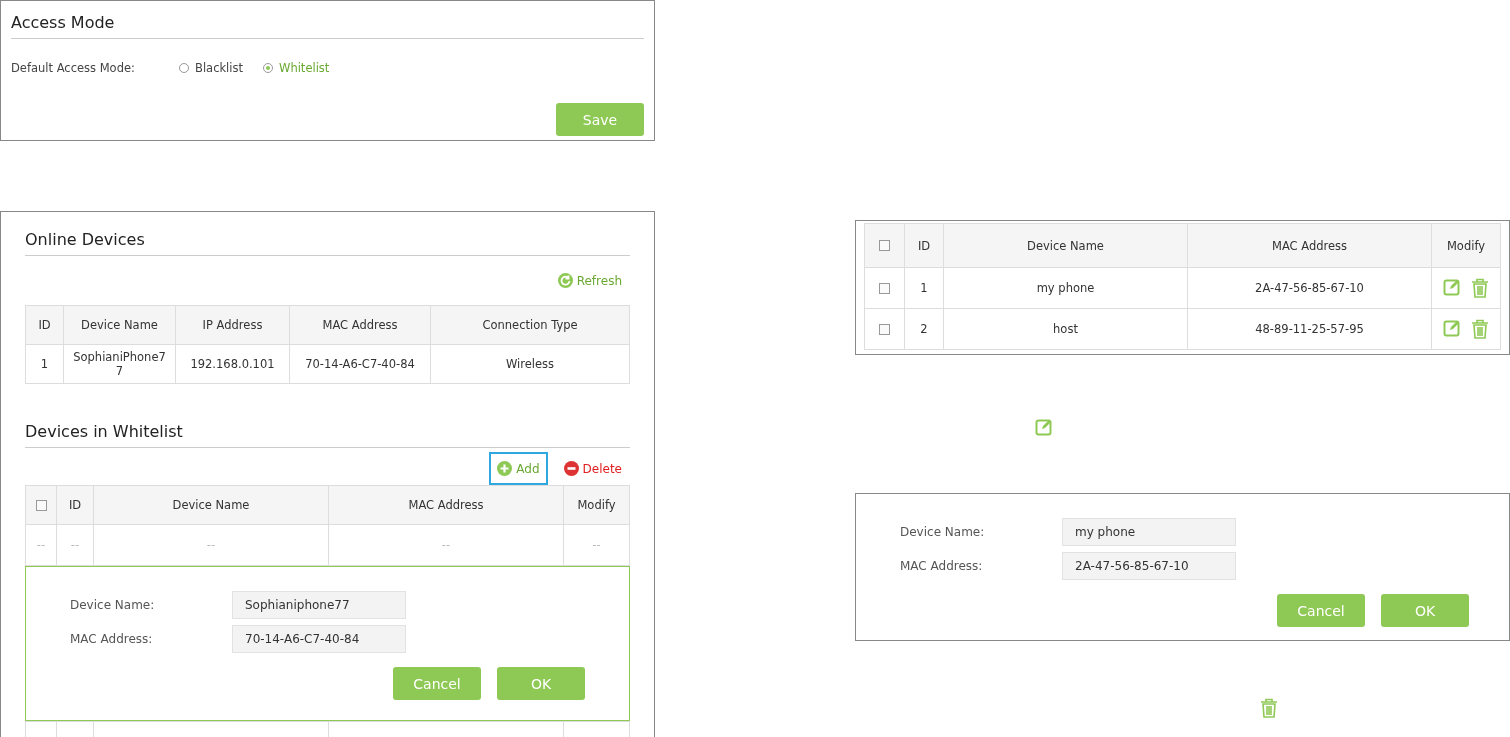 This screenshot has width=1510, height=737. I want to click on column-header: Connection Type, so click(530, 325).